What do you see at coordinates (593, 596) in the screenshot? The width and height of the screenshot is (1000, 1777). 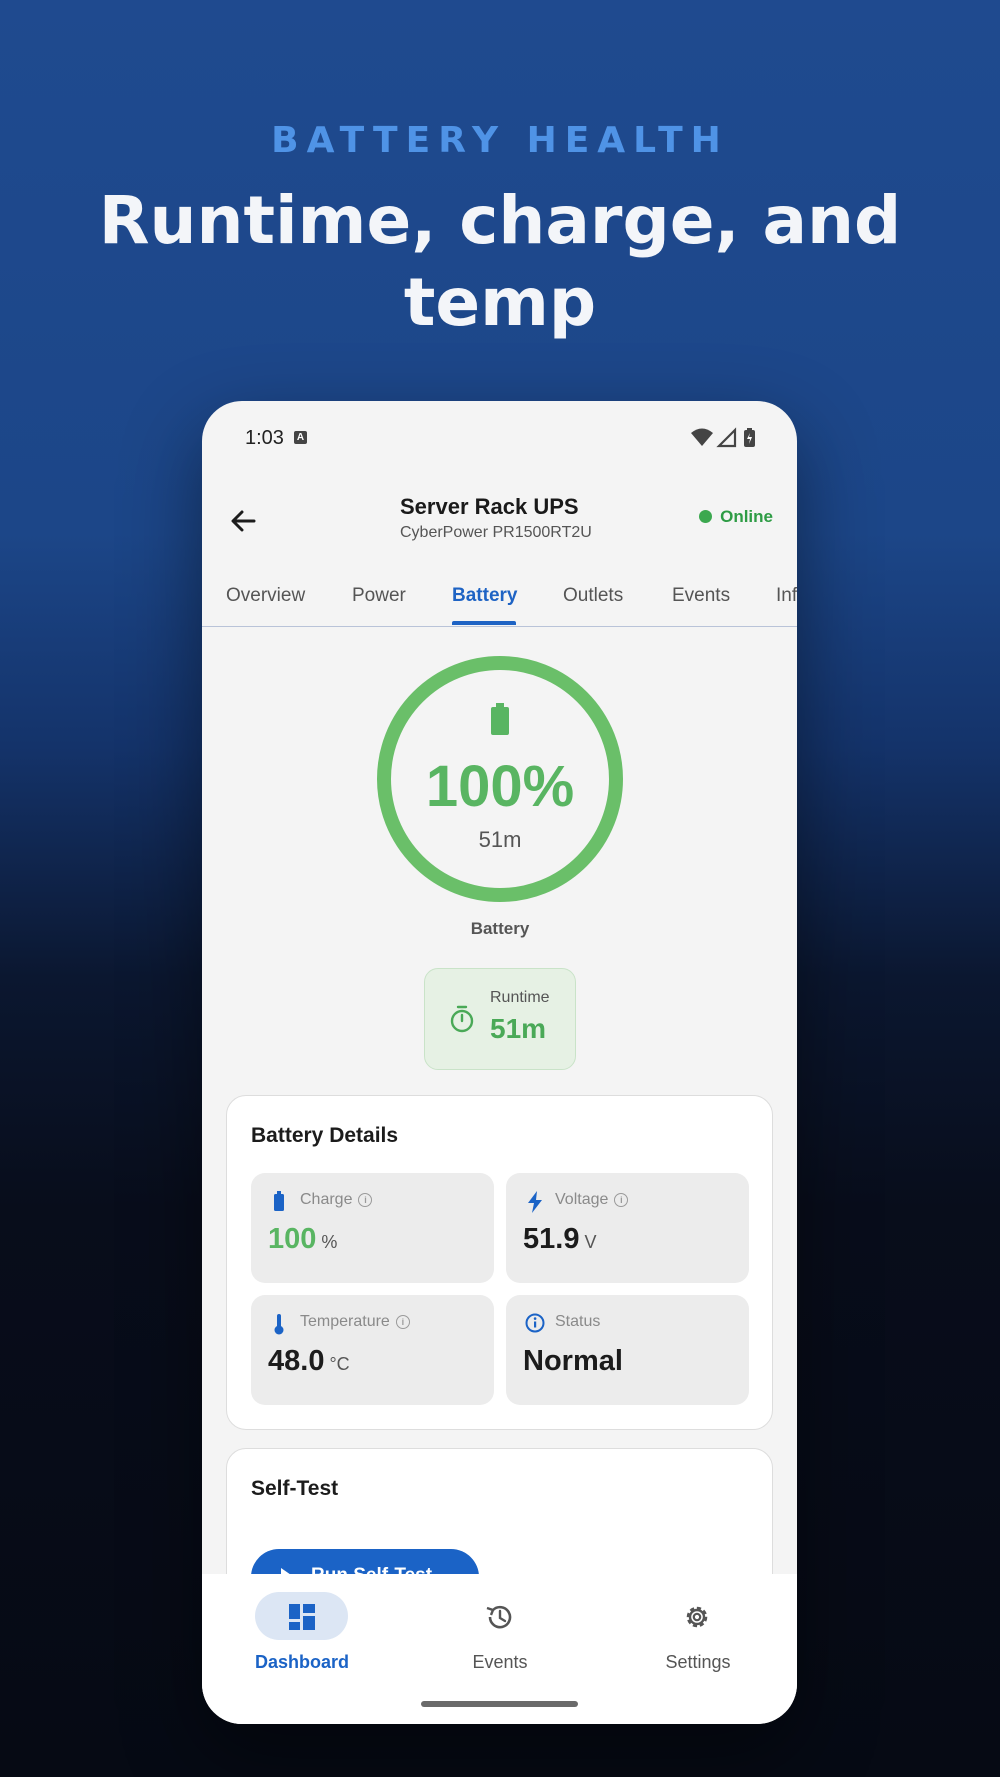 I see `tab-outlets: Outlets` at bounding box center [593, 596].